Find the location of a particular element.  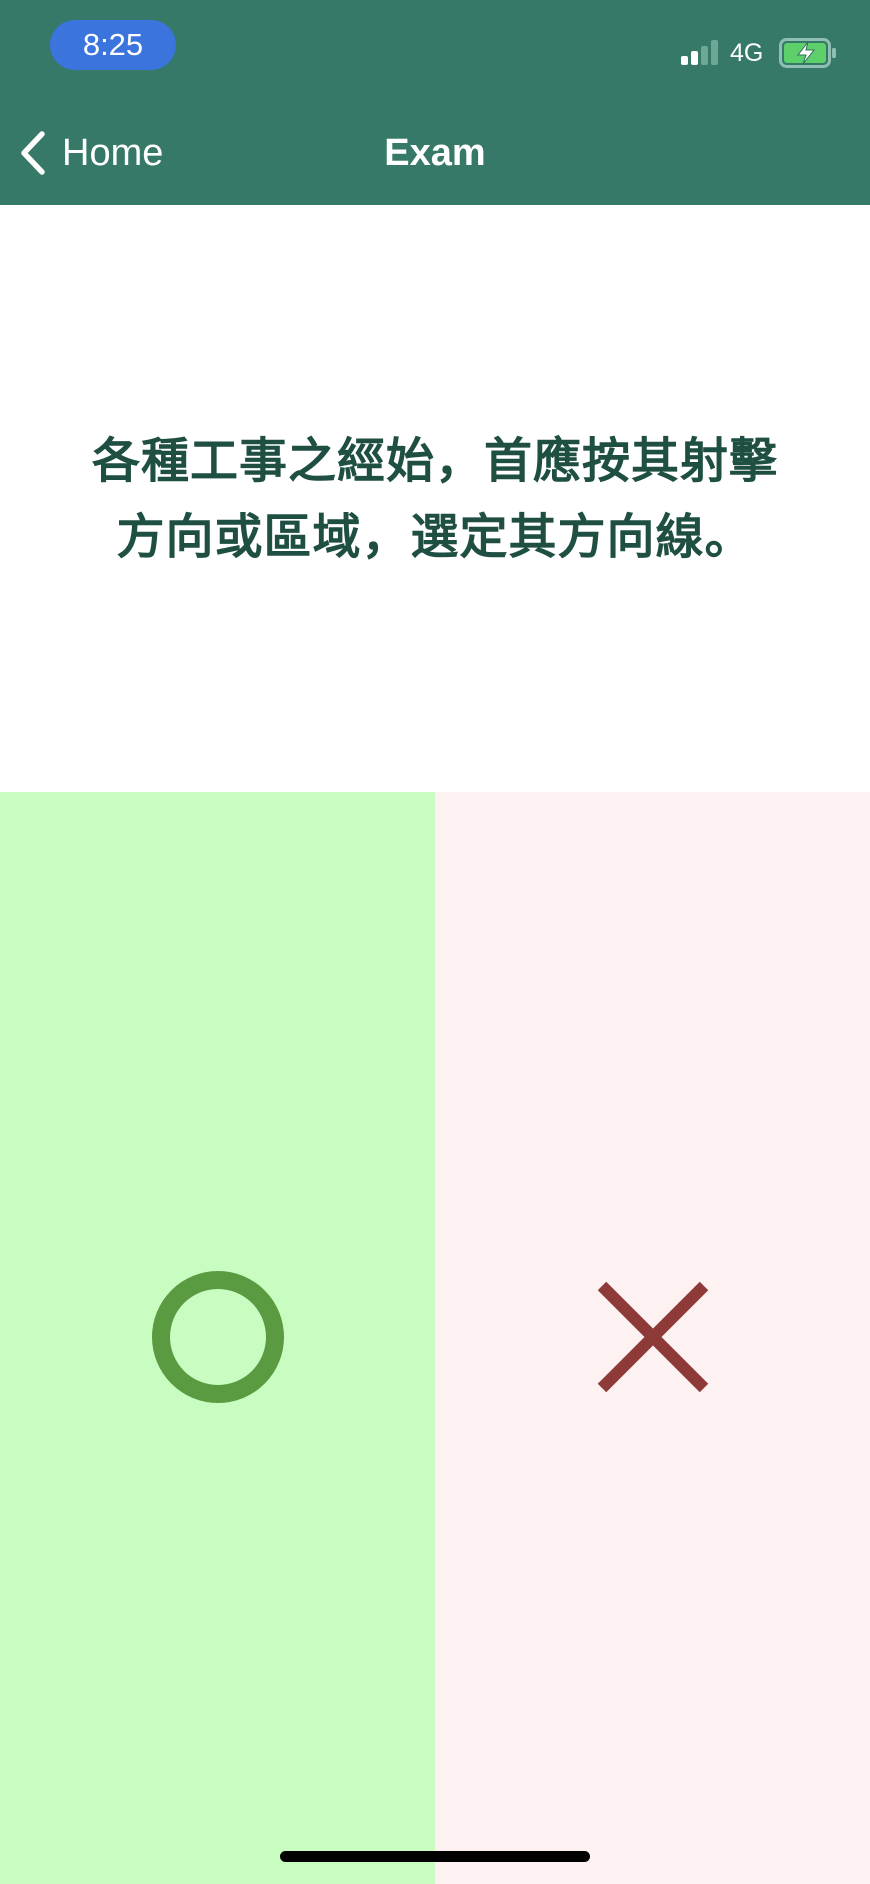

chevron-left-icon is located at coordinates (33, 153).